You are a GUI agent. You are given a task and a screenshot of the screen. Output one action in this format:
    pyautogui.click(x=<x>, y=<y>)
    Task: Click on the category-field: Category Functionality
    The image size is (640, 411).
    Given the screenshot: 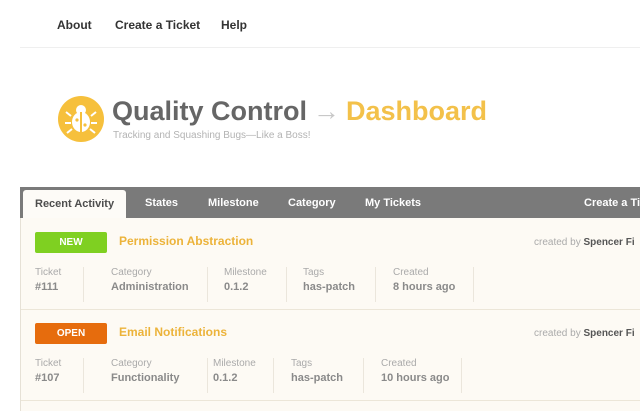 What is the action you would take?
    pyautogui.click(x=159, y=375)
    